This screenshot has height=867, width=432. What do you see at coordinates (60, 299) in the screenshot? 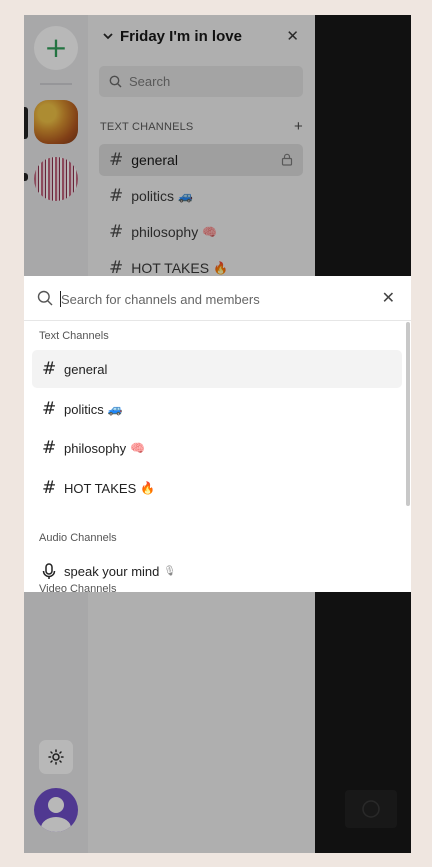
I see `text-caret` at bounding box center [60, 299].